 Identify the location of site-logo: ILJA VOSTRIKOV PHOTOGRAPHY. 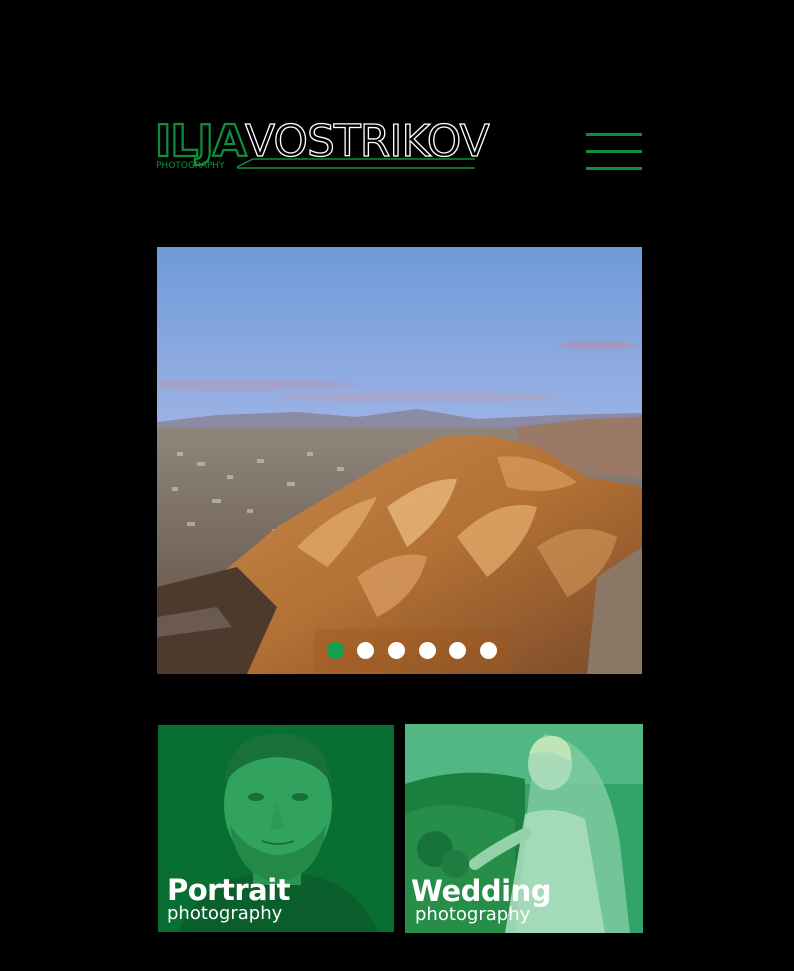
(322, 144).